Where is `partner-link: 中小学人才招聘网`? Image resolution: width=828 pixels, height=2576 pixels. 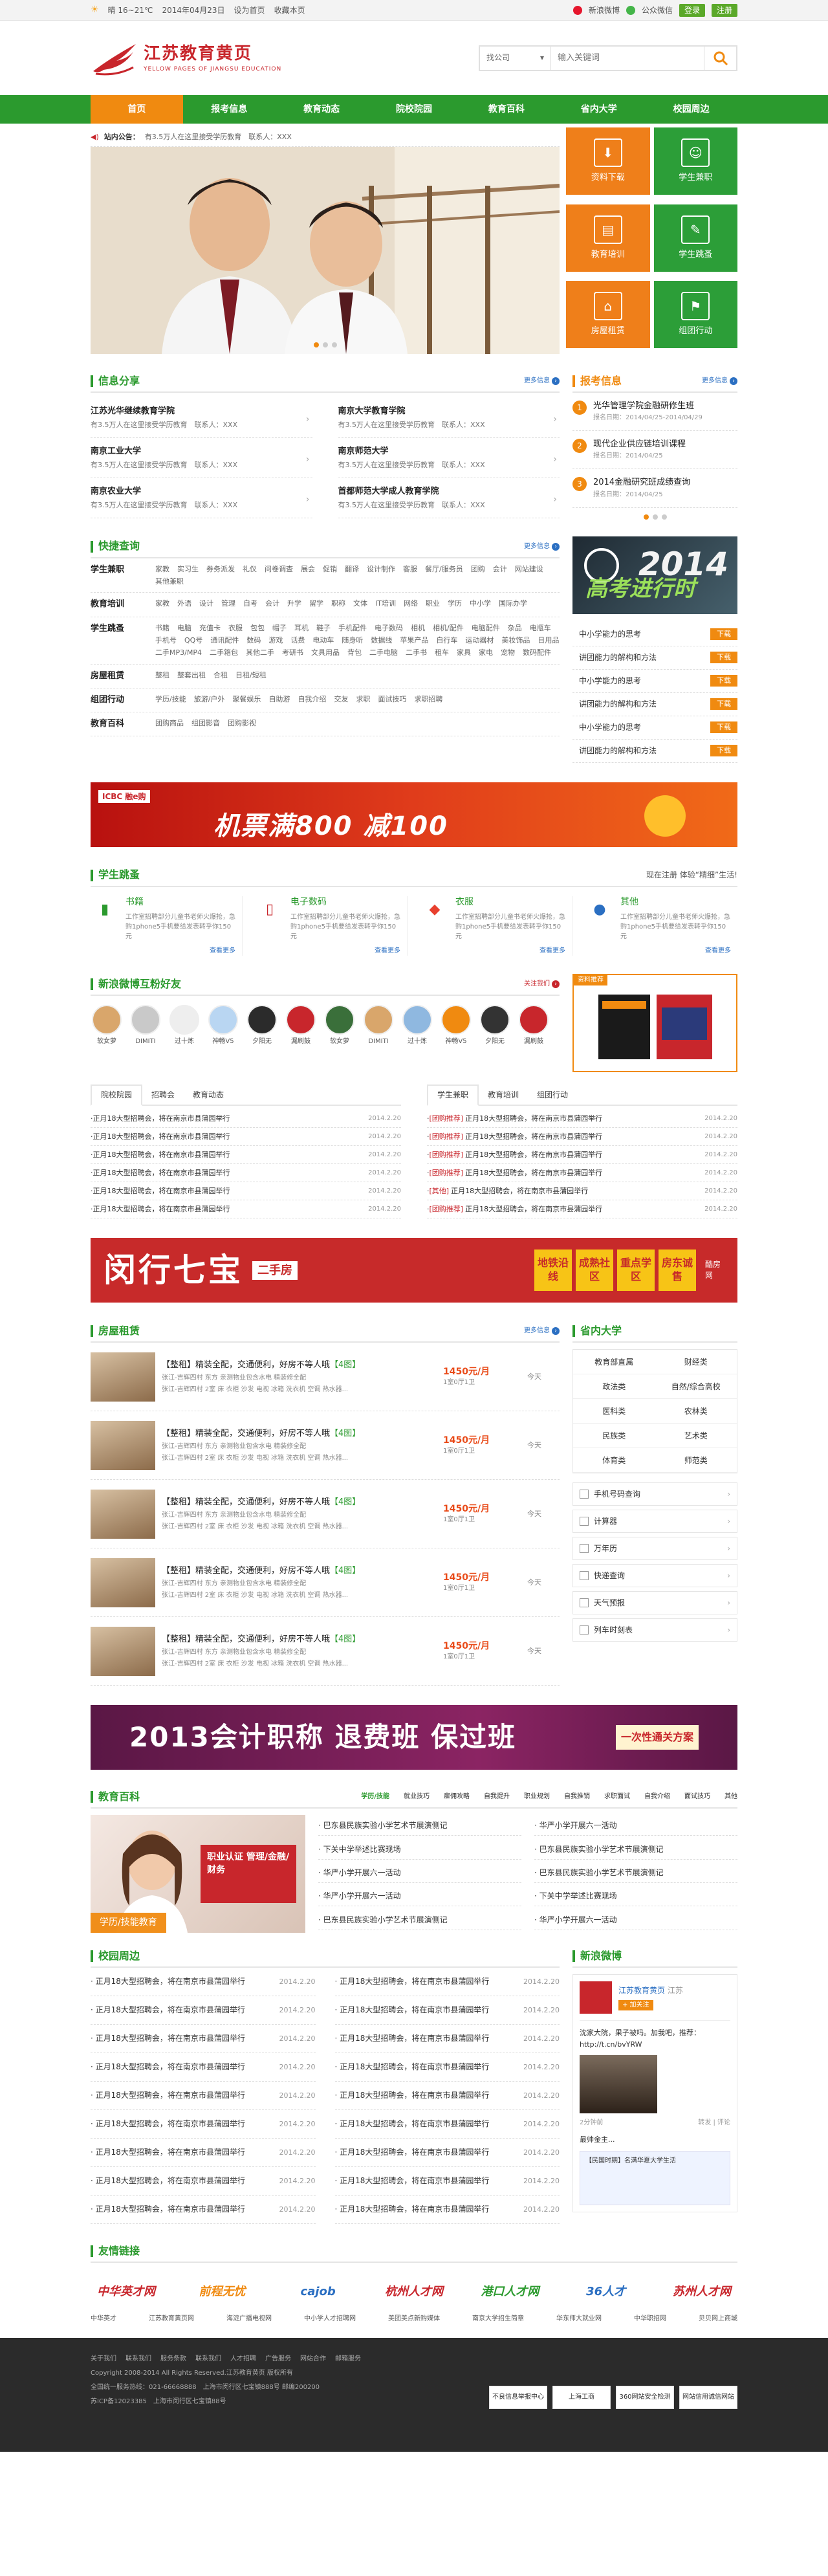 partner-link: 中小学人才招聘网 is located at coordinates (330, 2320).